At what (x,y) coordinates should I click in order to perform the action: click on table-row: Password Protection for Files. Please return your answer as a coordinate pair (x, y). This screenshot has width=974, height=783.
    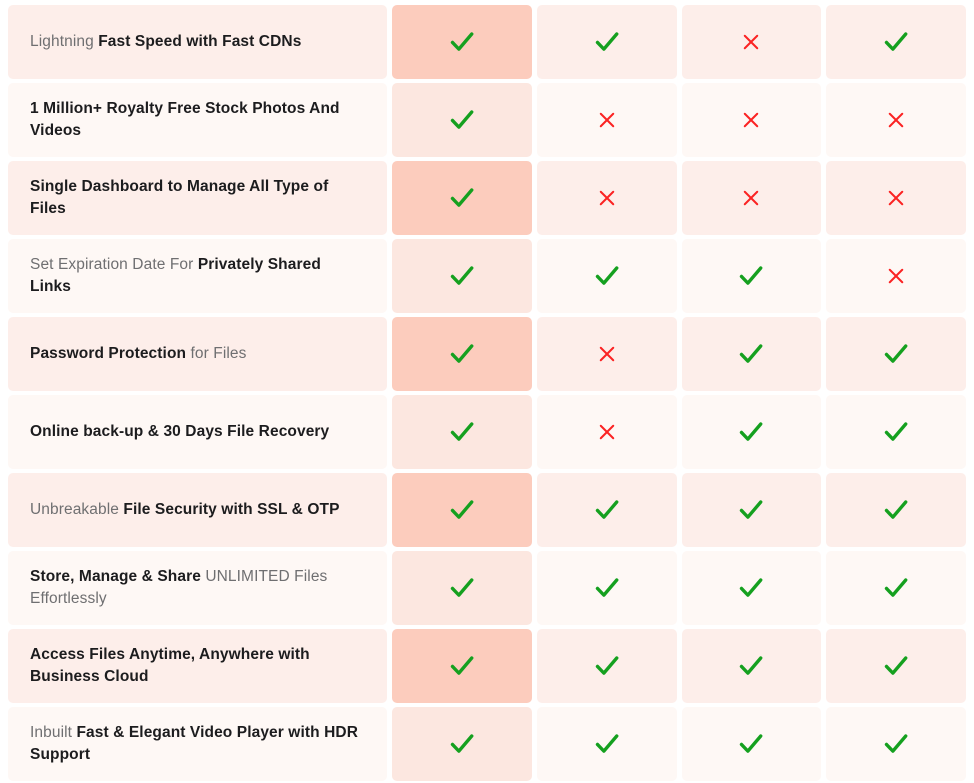
    Looking at the image, I should click on (487, 354).